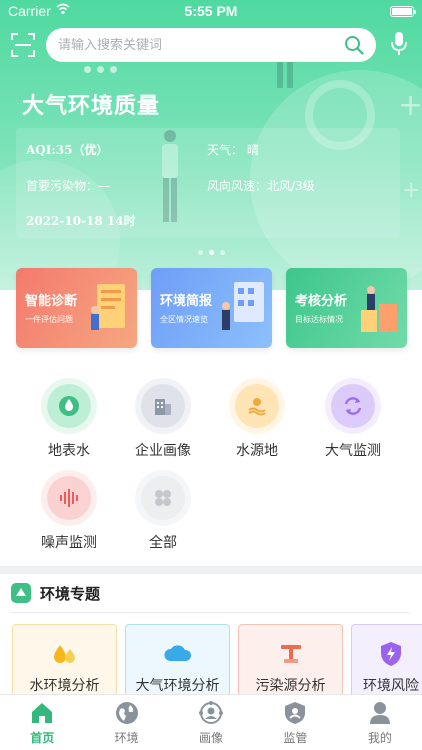 This screenshot has width=422, height=750. What do you see at coordinates (211, 712) in the screenshot?
I see `portrait-icon` at bounding box center [211, 712].